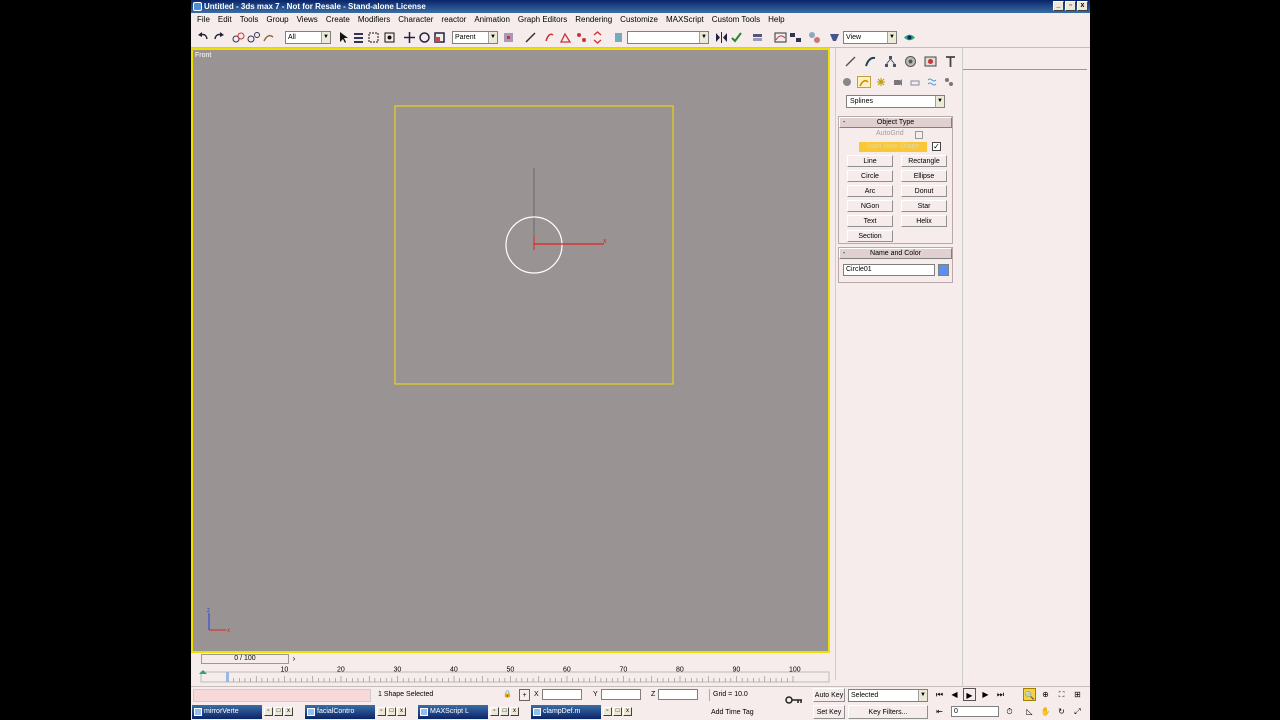  I want to click on snap-toggle-icon, so click(549, 37).